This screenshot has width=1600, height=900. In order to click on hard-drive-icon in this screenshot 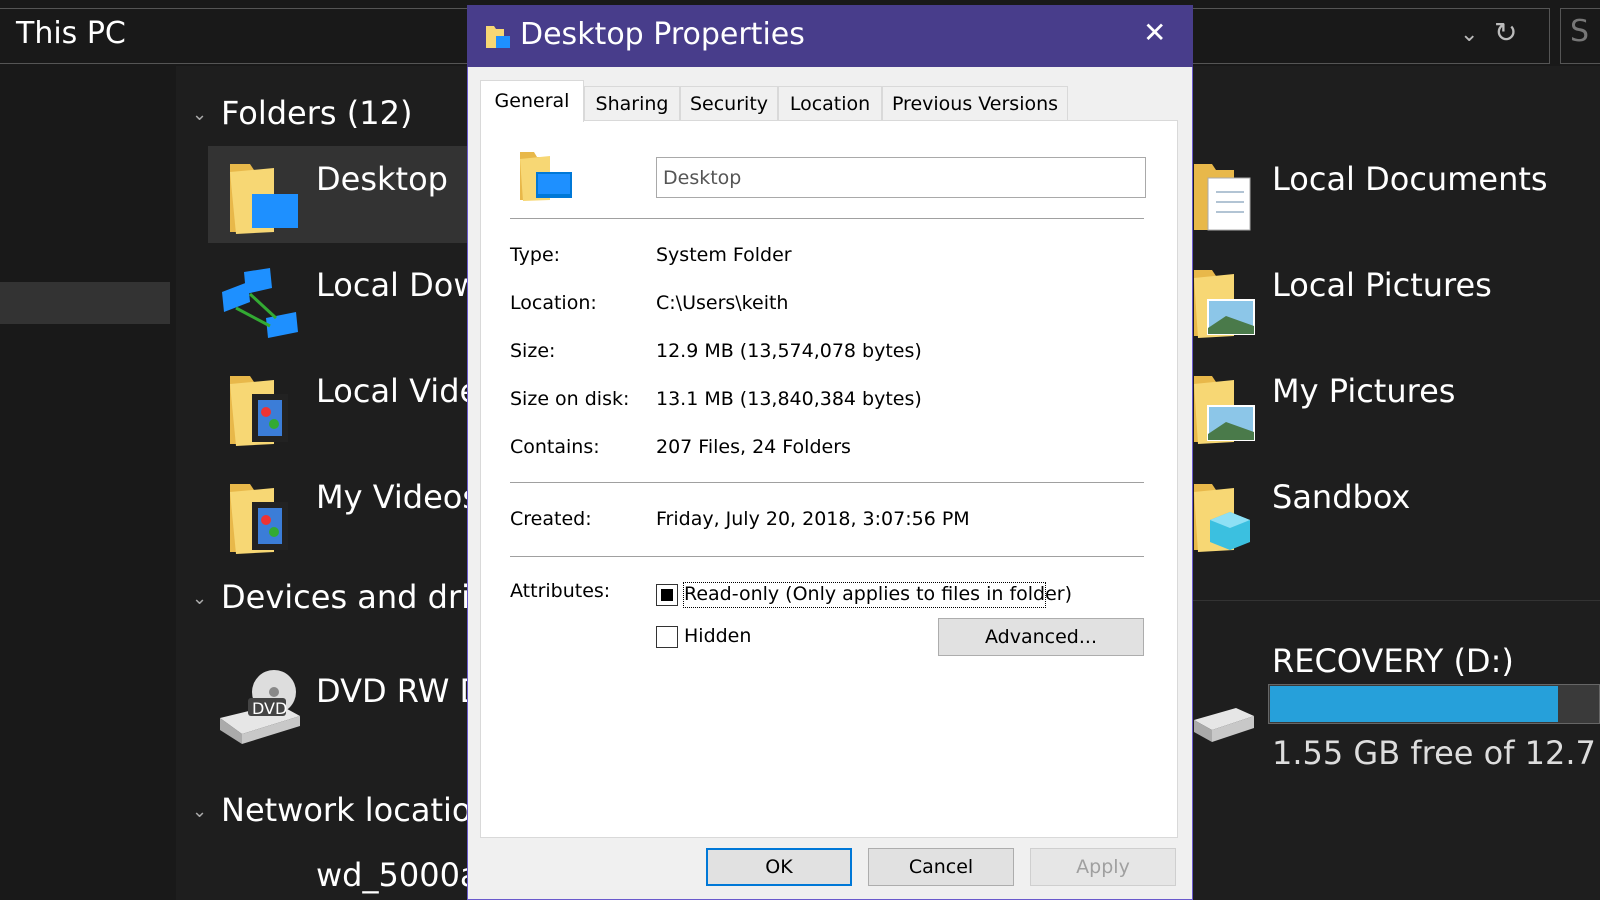, I will do `click(1224, 725)`.